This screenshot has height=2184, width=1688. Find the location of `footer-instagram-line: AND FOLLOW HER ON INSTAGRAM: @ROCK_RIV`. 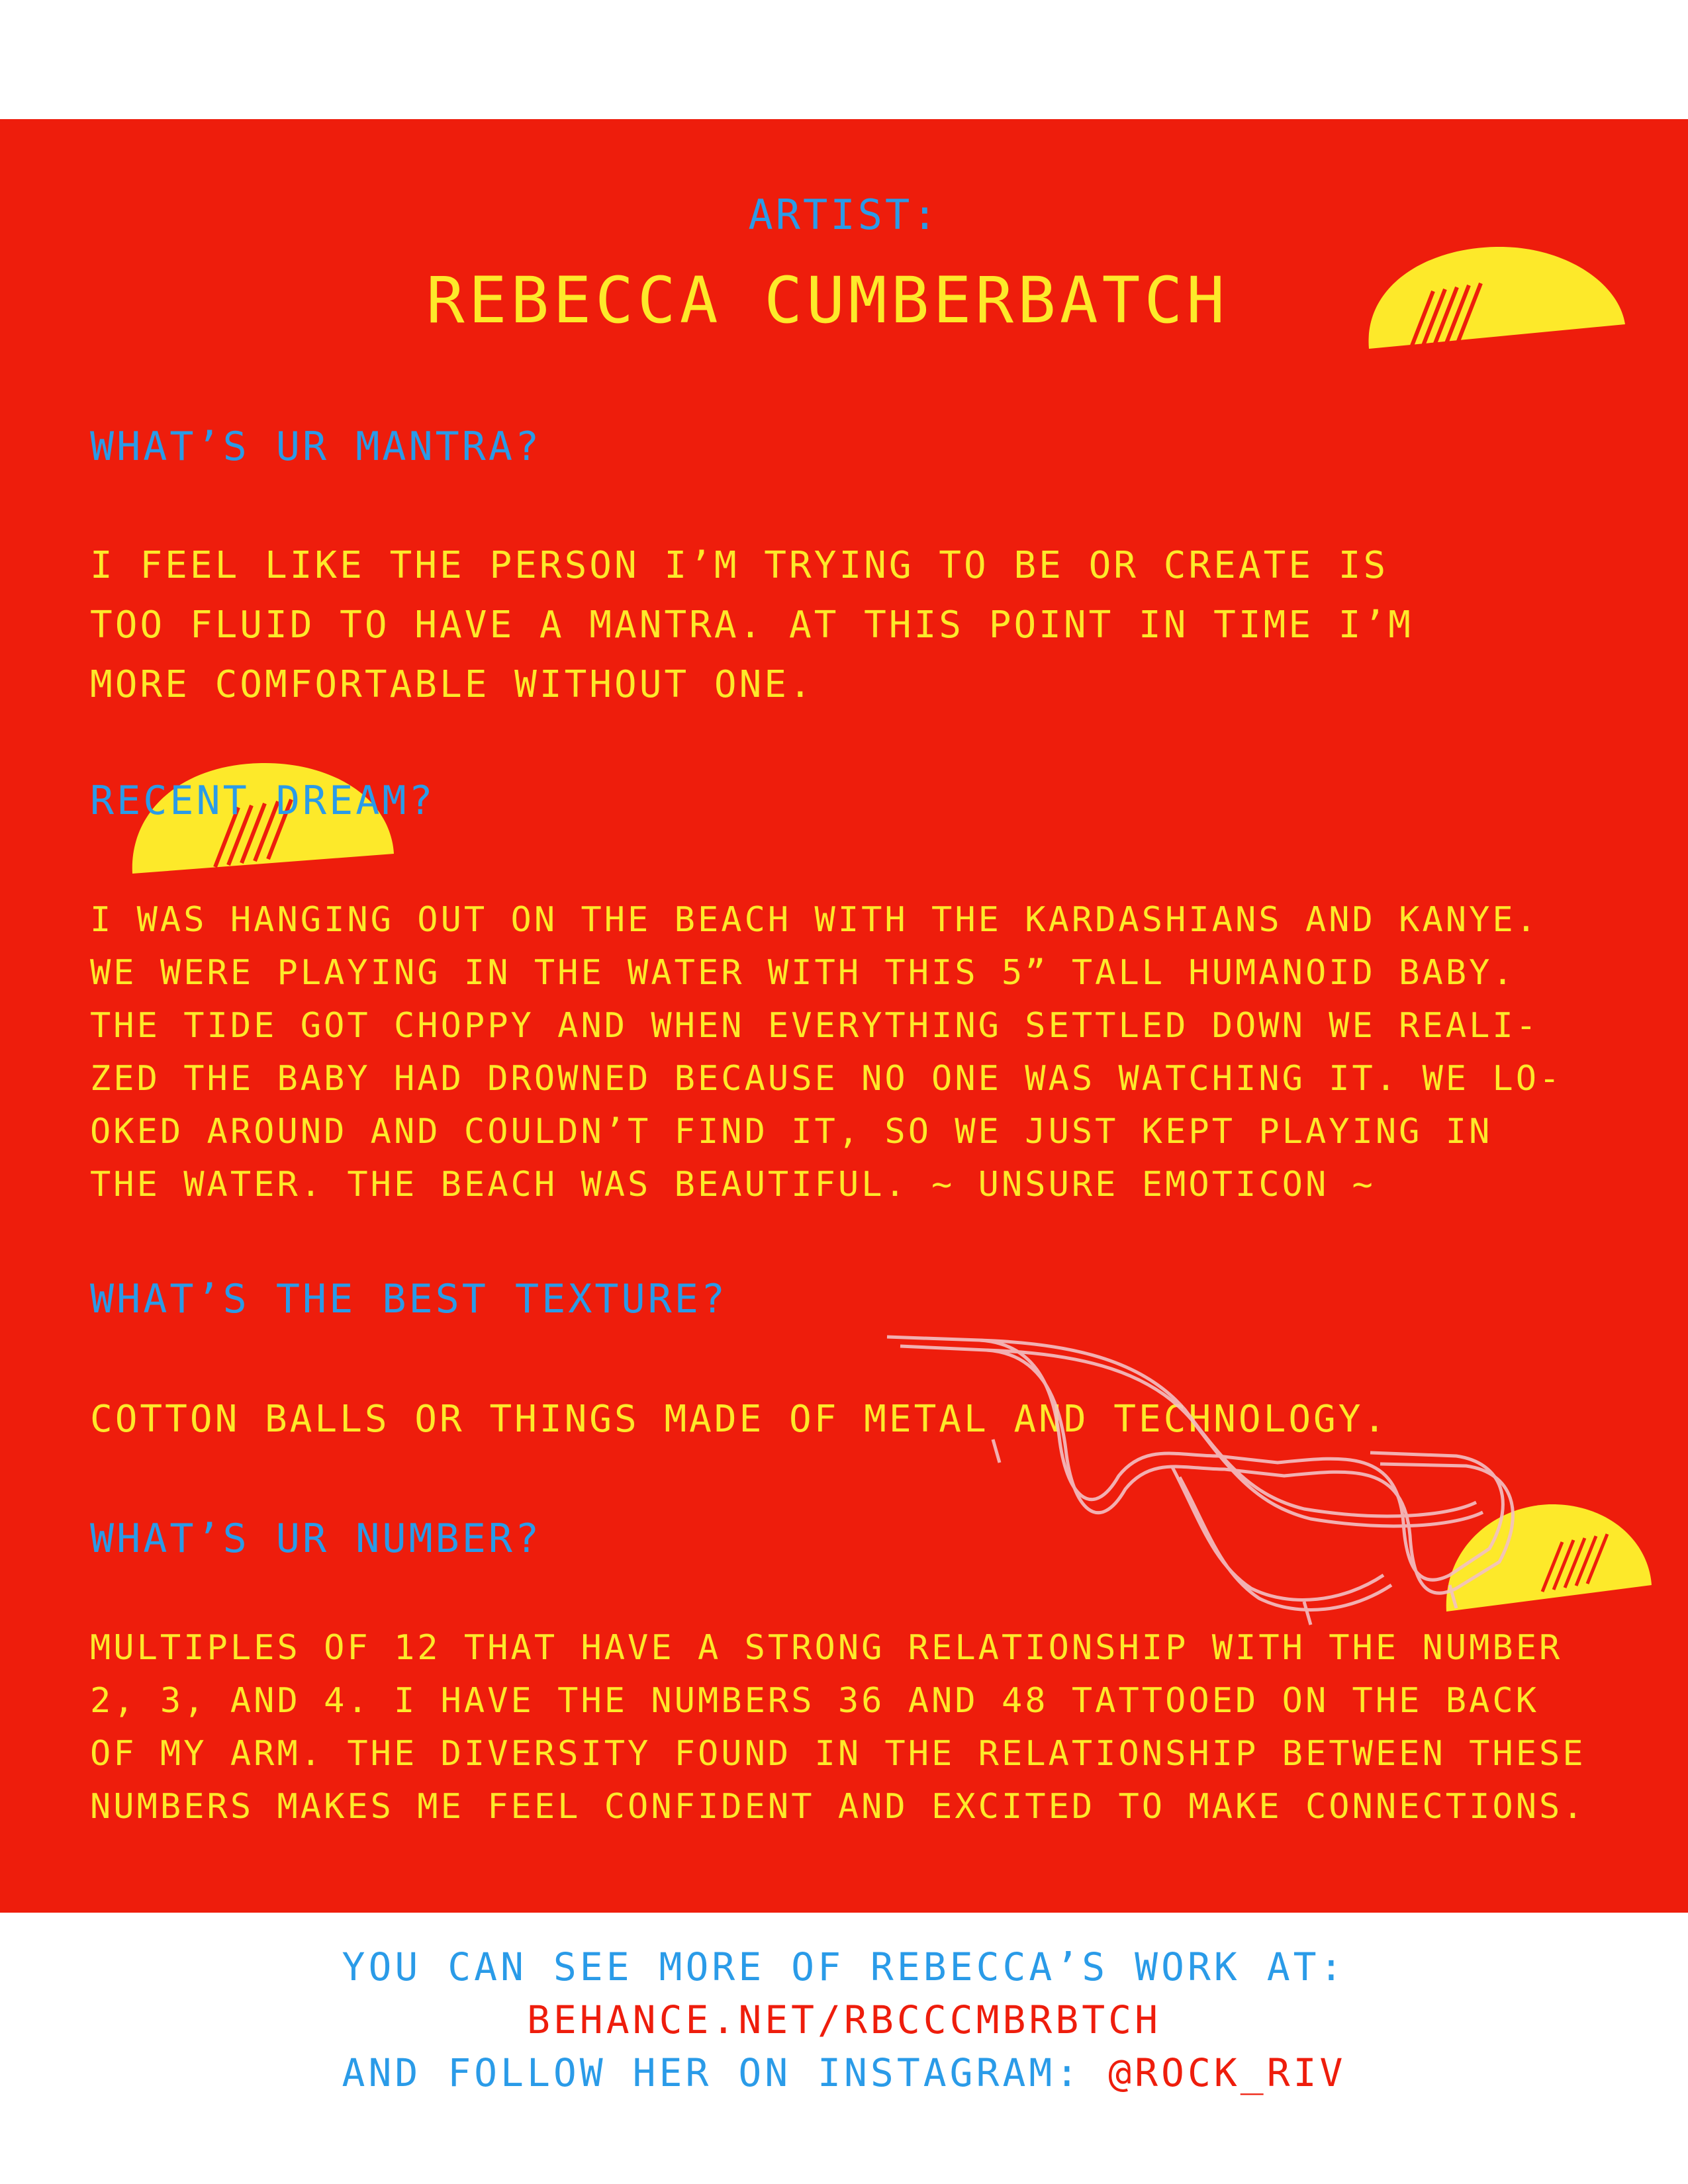

footer-instagram-line: AND FOLLOW HER ON INSTAGRAM: @ROCK_RIV is located at coordinates (844, 2072).